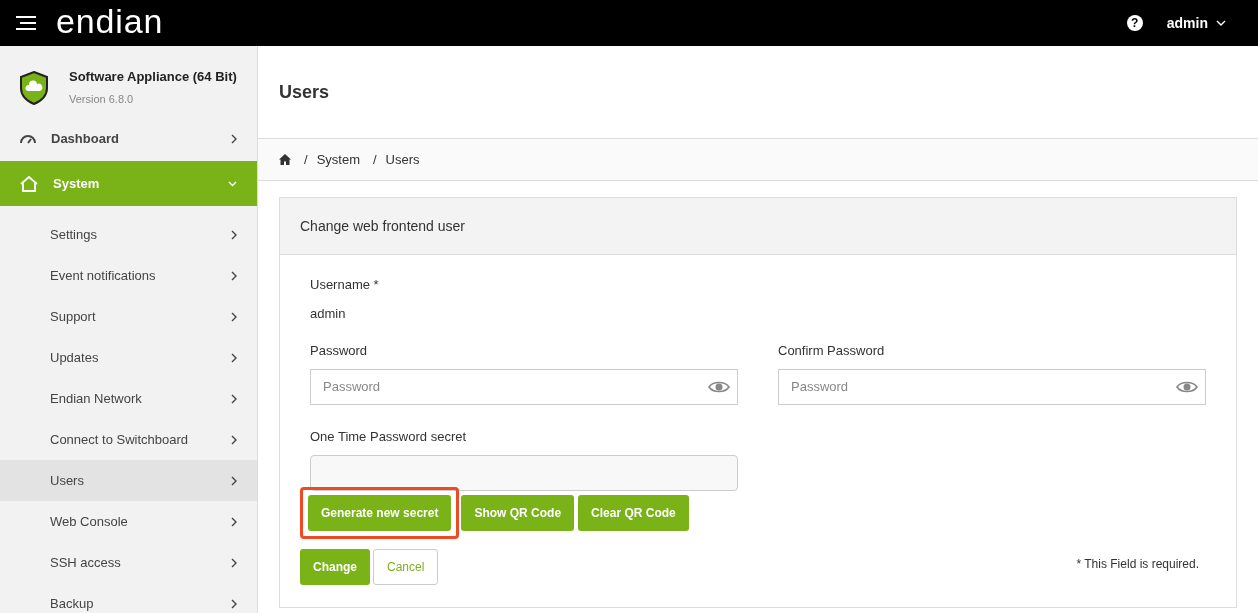  What do you see at coordinates (128, 480) in the screenshot?
I see `nav-subitem: Users` at bounding box center [128, 480].